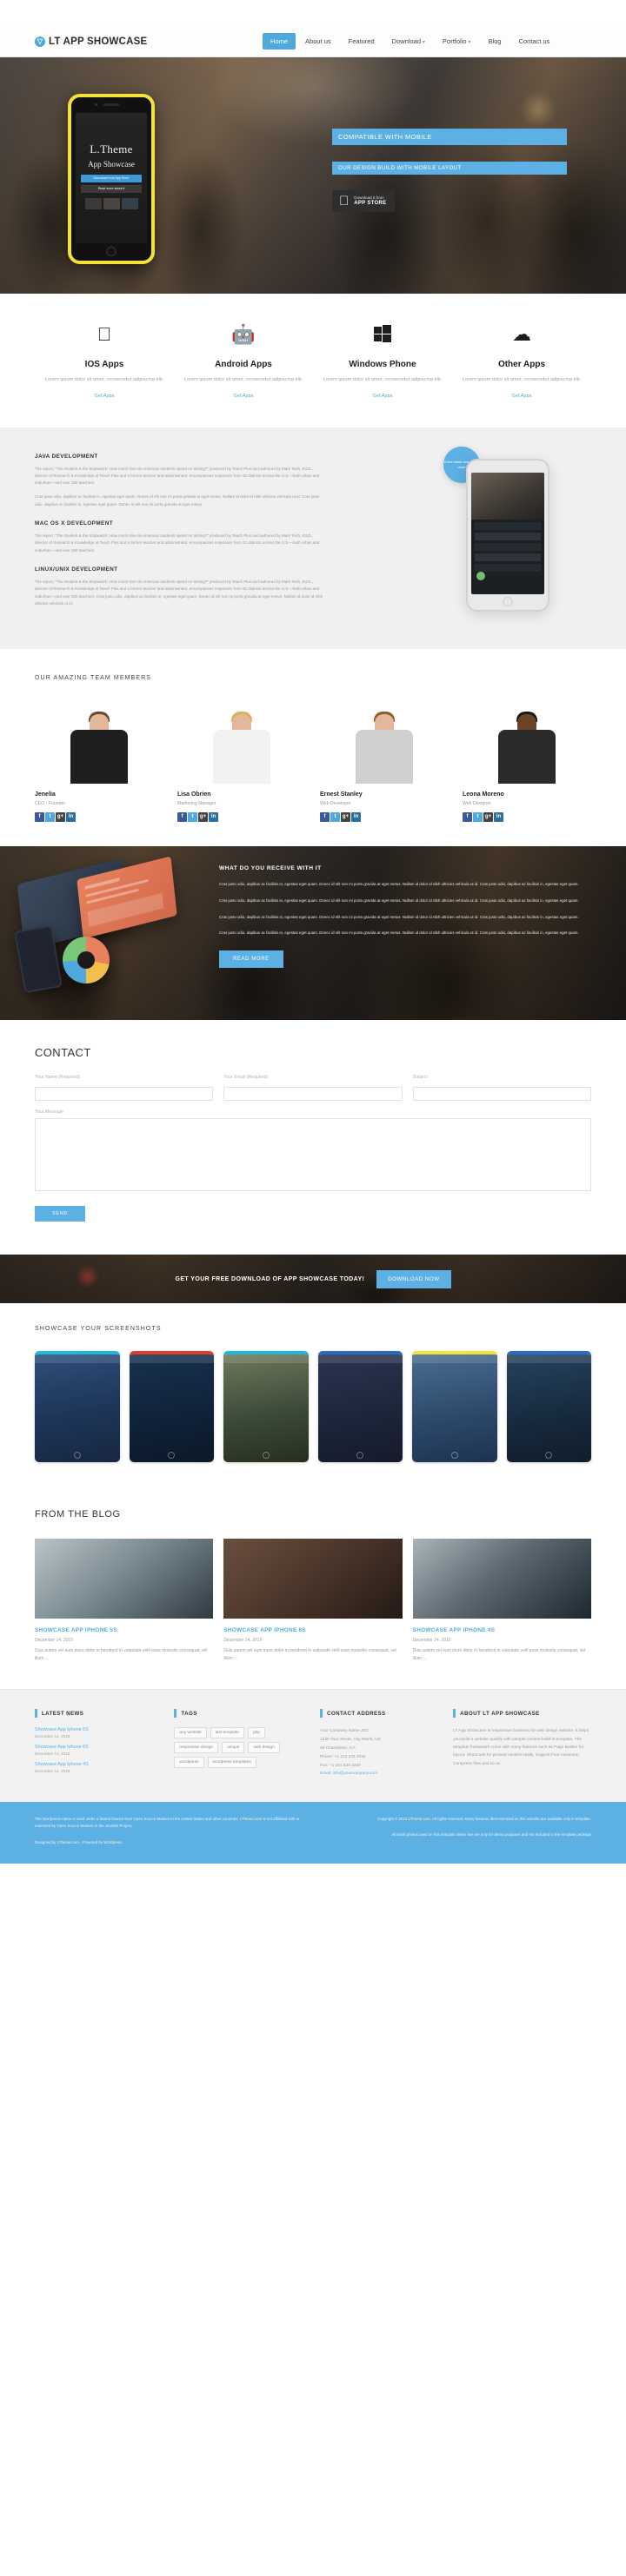 The height and width of the screenshot is (2576, 626). I want to click on dev-phone-screen, so click(508, 533).